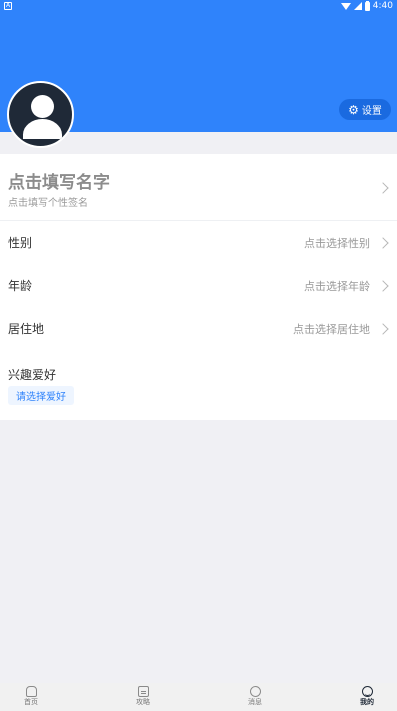 This screenshot has height=711, width=397. Describe the element at coordinates (42, 106) in the screenshot. I see `avatar-head-icon` at that location.